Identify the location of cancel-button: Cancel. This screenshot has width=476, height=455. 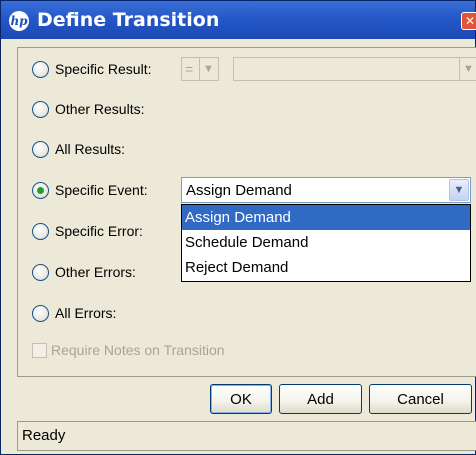
(420, 399).